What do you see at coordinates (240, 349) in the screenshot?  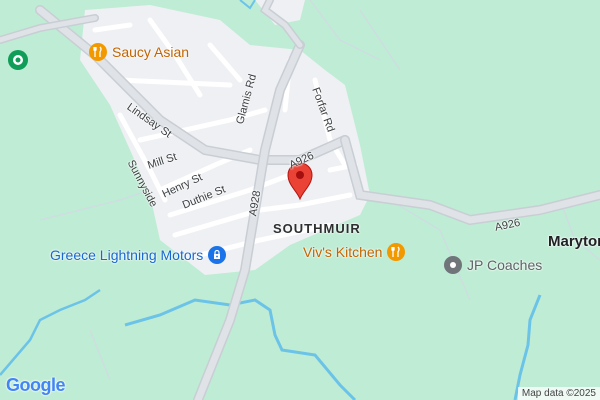 I see `stream-south` at bounding box center [240, 349].